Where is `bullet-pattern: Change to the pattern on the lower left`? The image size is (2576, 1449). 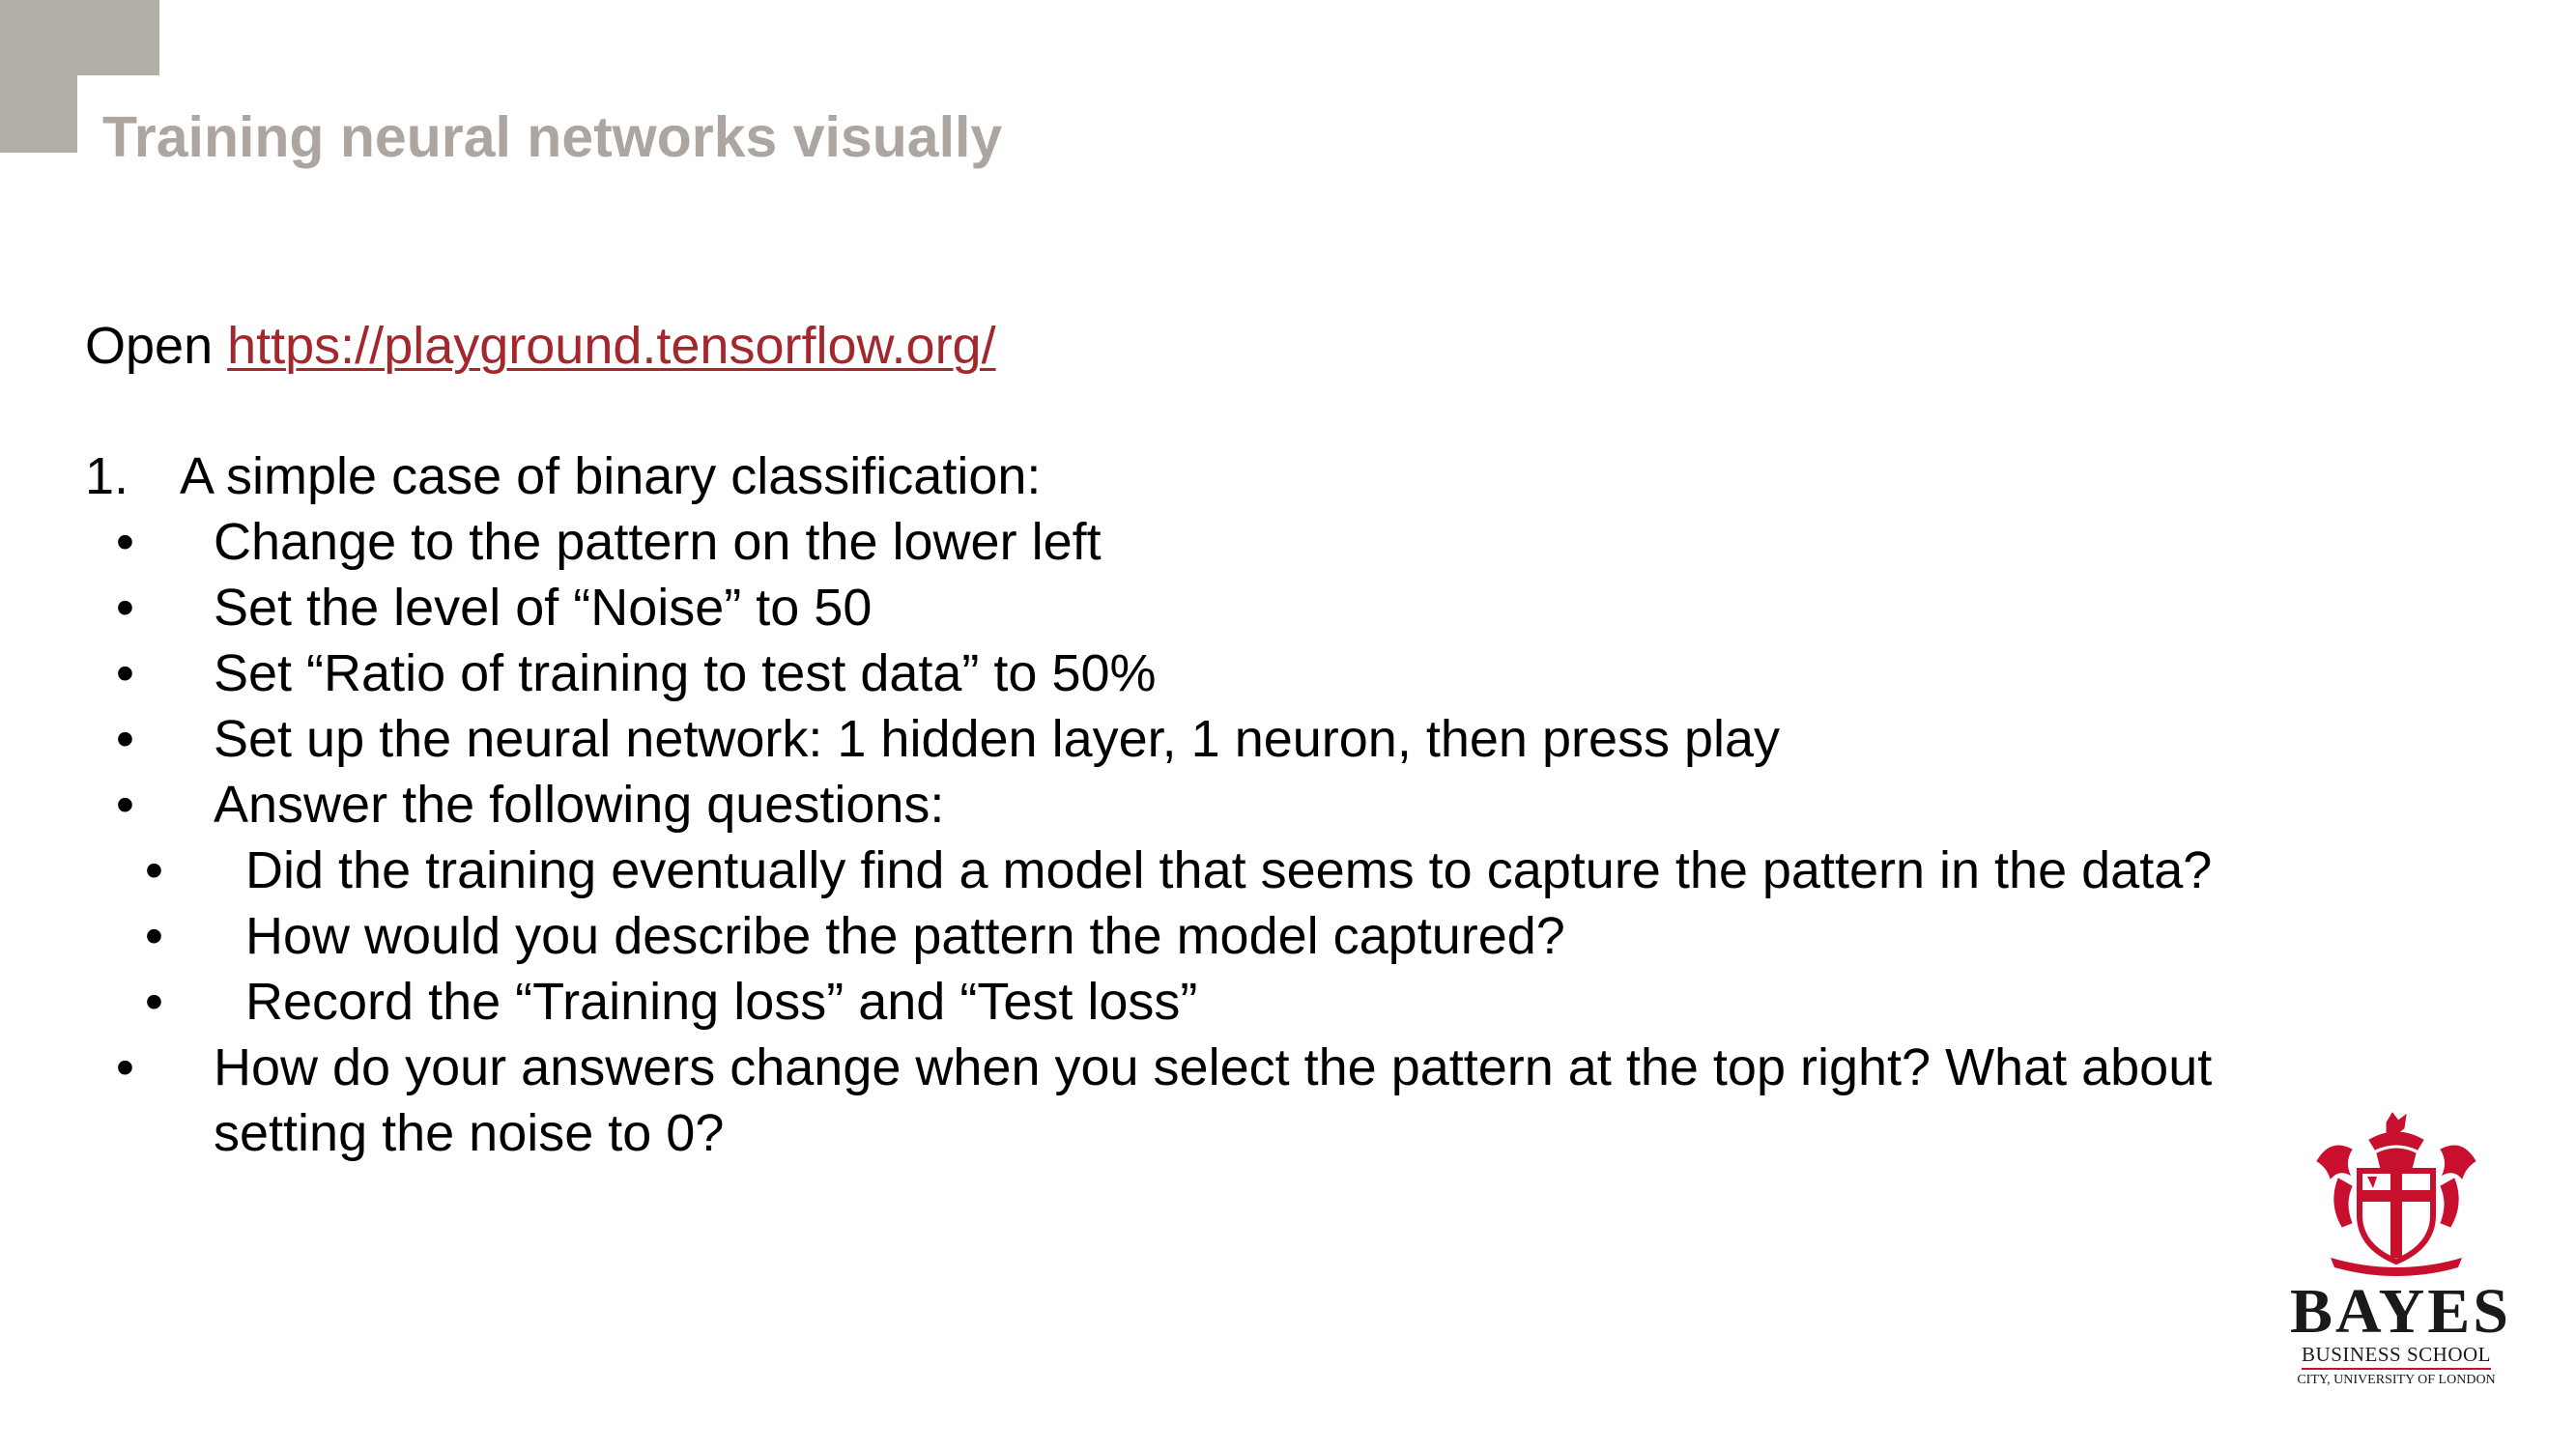 bullet-pattern: Change to the pattern on the lower left is located at coordinates (658, 542).